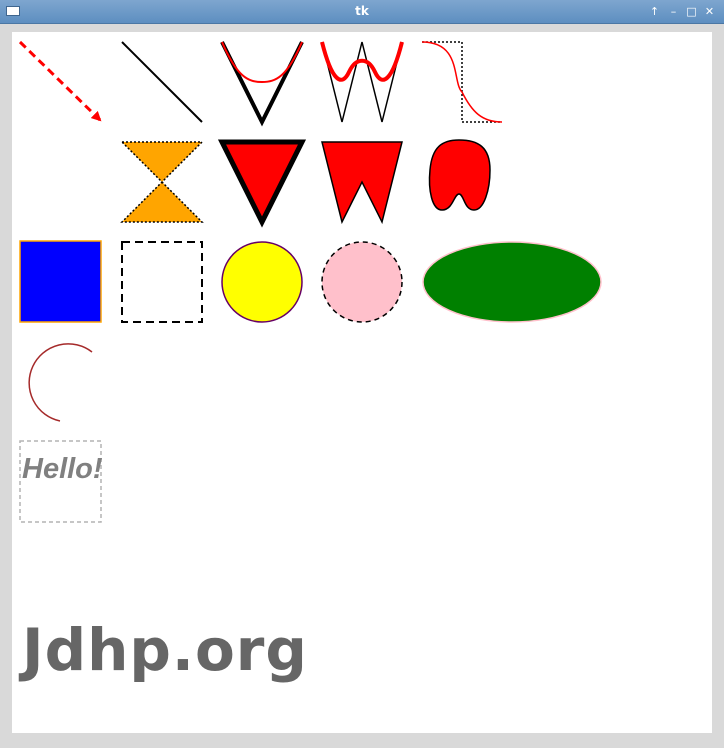 This screenshot has height=748, width=724. Describe the element at coordinates (262, 183) in the screenshot. I see `inverted-triangle` at that location.